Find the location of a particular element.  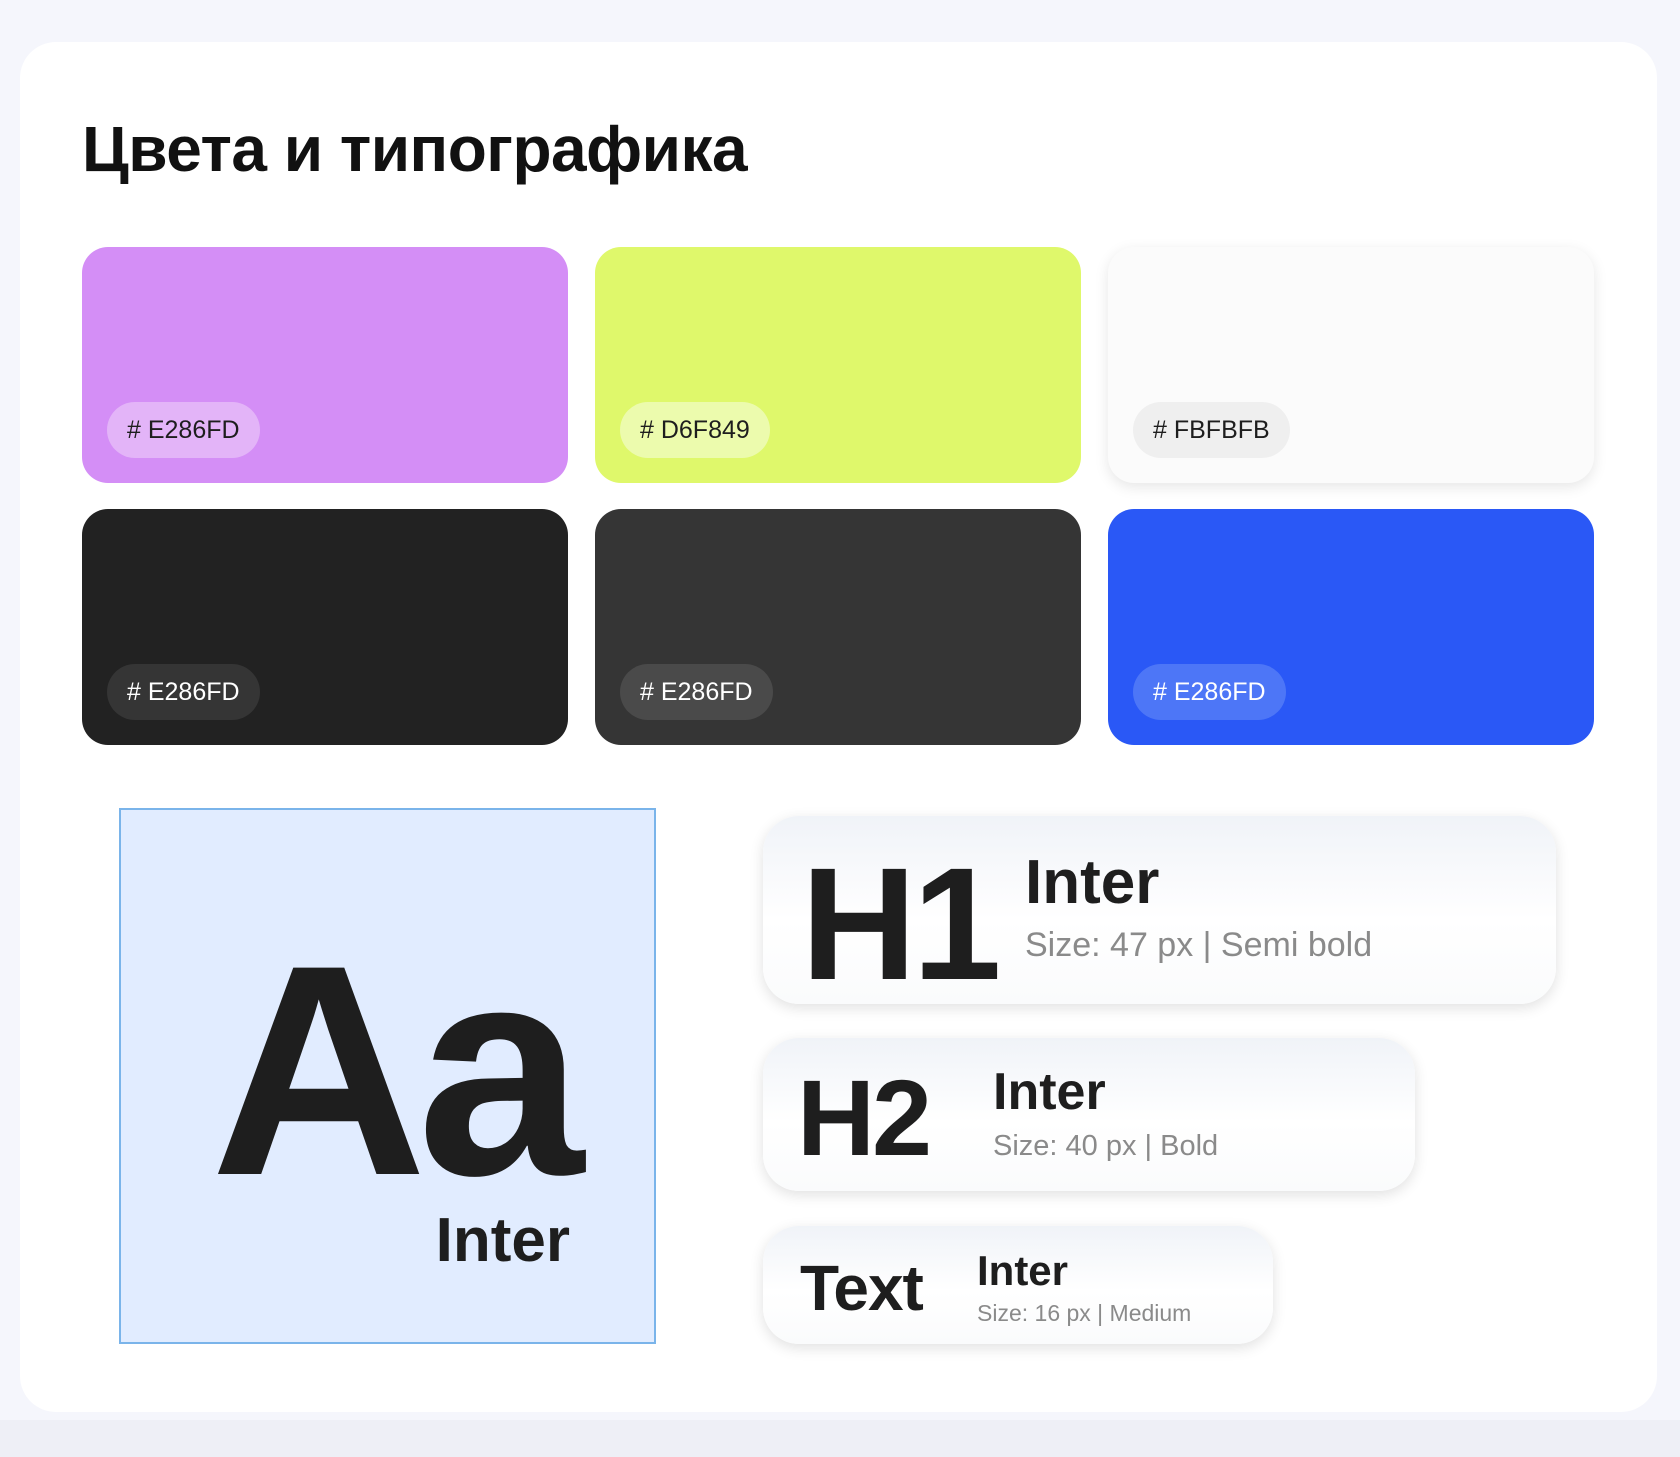

color-code-badge: # D6F849 is located at coordinates (695, 430).